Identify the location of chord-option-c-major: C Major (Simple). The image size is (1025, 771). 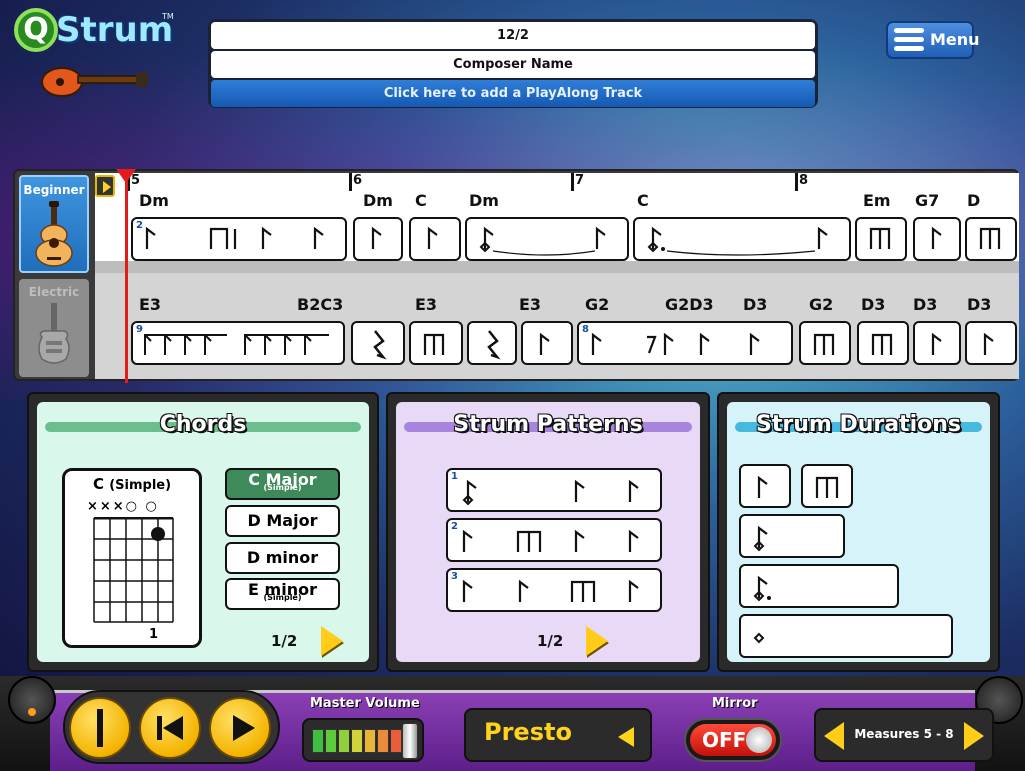
(282, 484).